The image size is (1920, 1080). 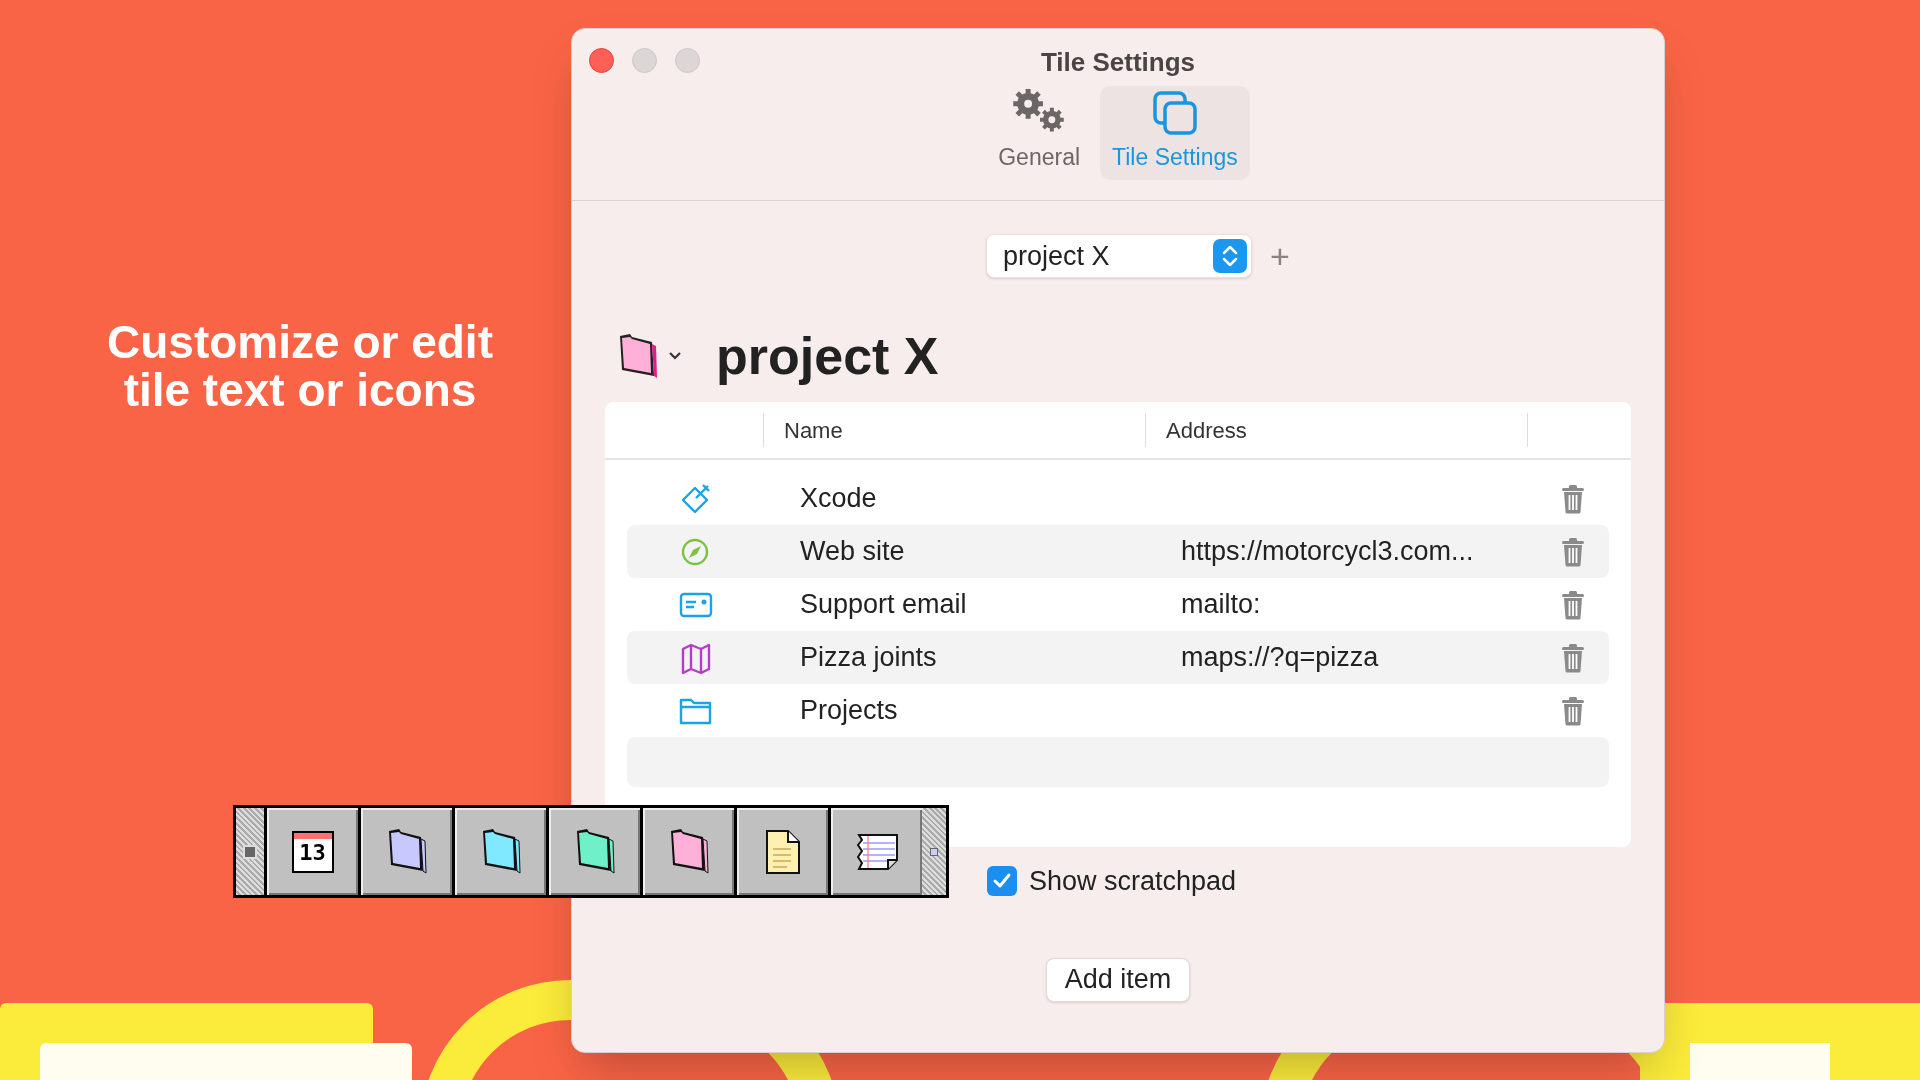 I want to click on tile-button: 13, so click(x=311, y=851).